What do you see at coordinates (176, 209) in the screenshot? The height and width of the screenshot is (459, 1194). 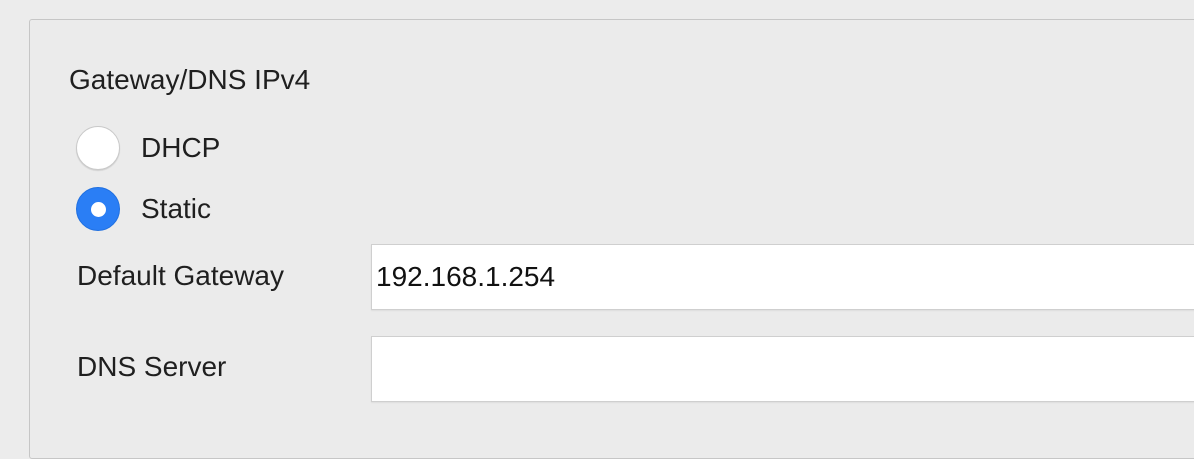 I see `static-radio-label: Static` at bounding box center [176, 209].